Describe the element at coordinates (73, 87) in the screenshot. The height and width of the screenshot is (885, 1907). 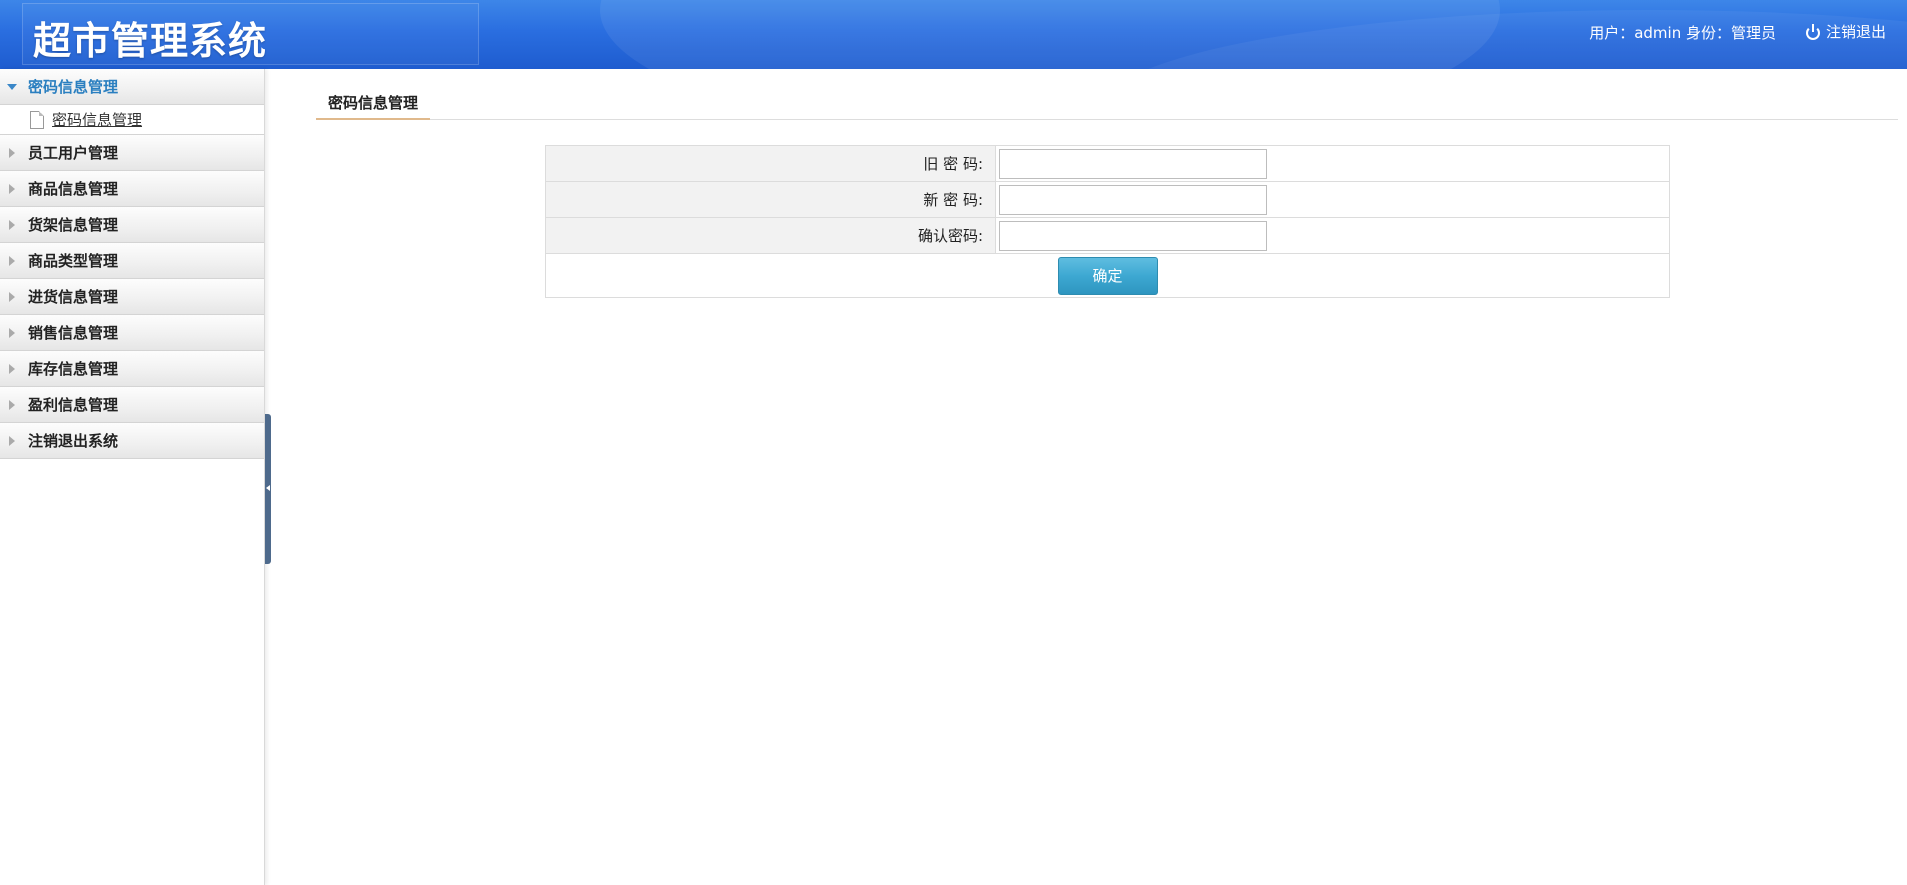
I see `sidebar-group-label: 密码信息管理` at that location.